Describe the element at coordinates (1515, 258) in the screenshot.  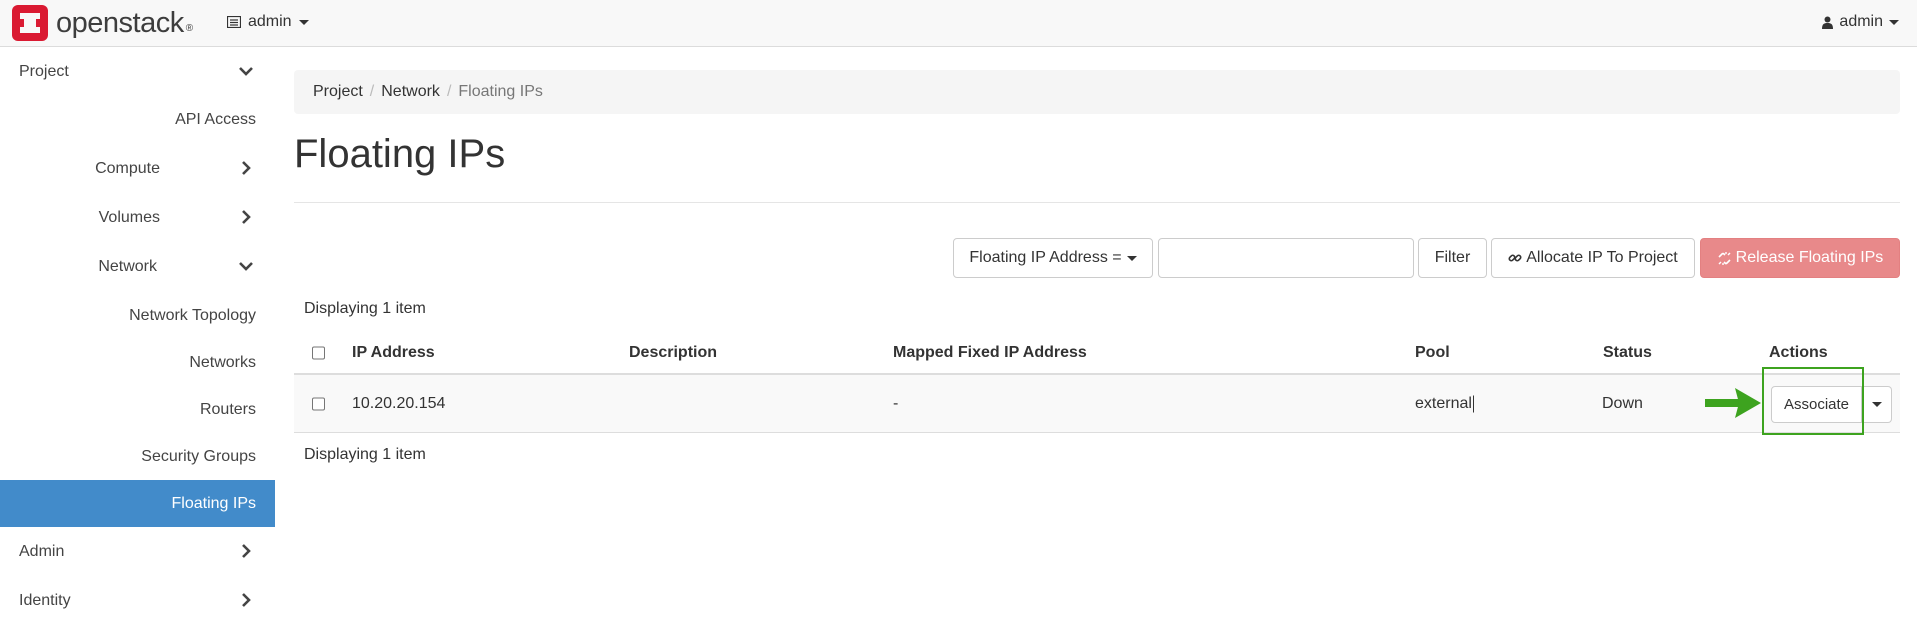
I see `link-icon` at that location.